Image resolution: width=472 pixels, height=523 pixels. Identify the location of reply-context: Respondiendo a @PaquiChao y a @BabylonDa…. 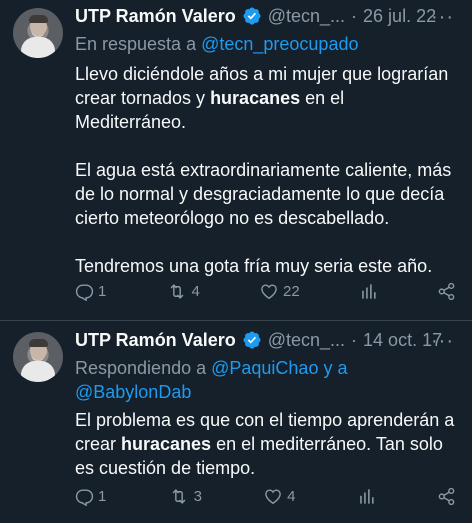
(265, 380).